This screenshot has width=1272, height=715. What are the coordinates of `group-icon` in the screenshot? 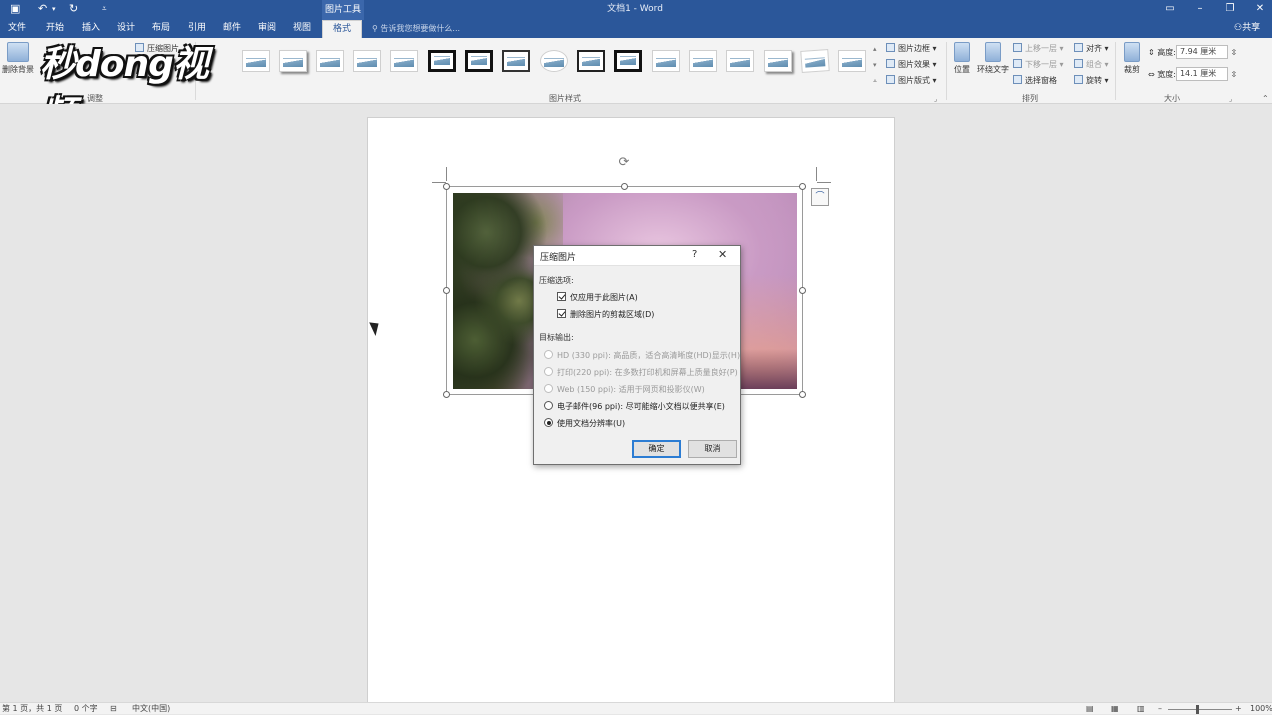 It's located at (1078, 63).